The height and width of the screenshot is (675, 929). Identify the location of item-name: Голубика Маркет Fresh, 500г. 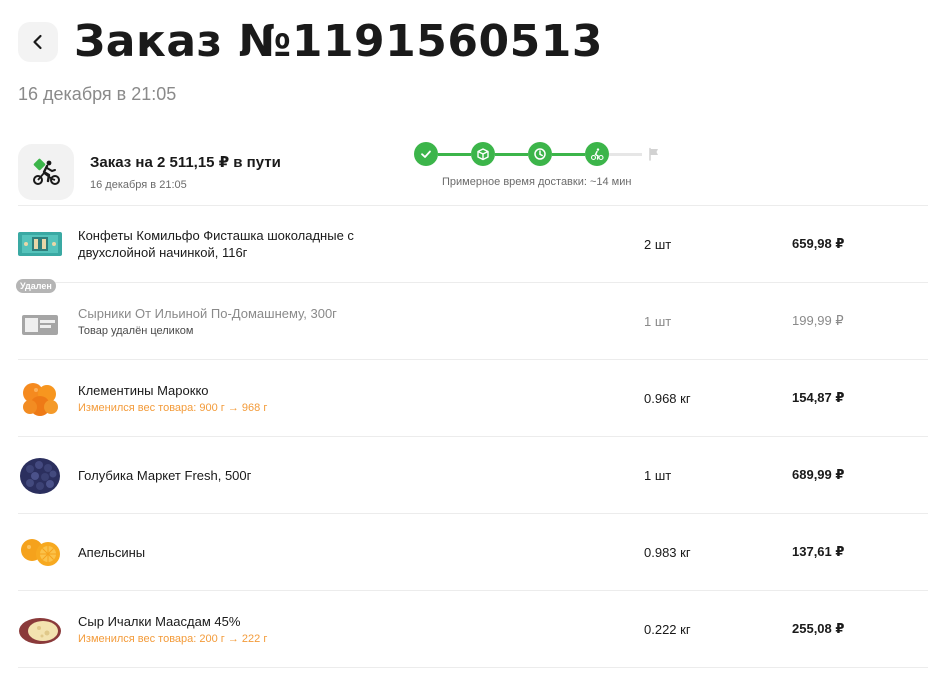
(165, 475).